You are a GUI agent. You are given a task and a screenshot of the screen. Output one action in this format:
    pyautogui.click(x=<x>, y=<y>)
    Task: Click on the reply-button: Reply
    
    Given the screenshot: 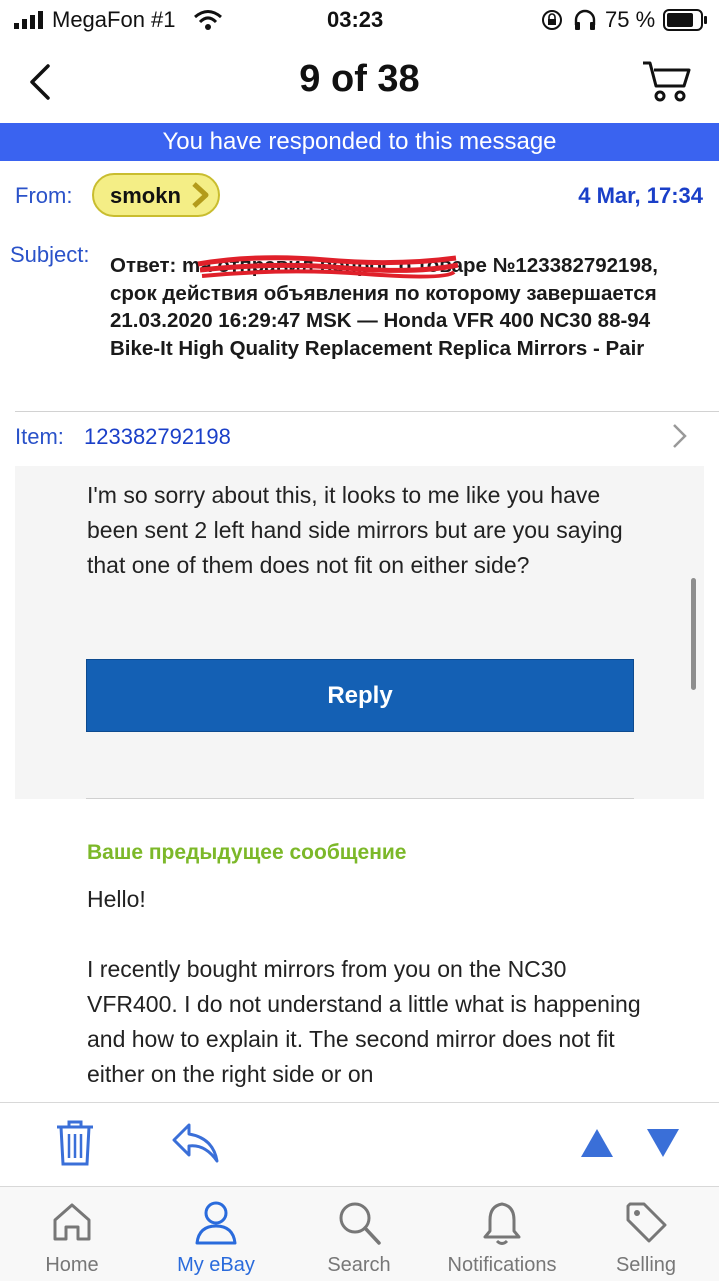 What is the action you would take?
    pyautogui.click(x=360, y=695)
    